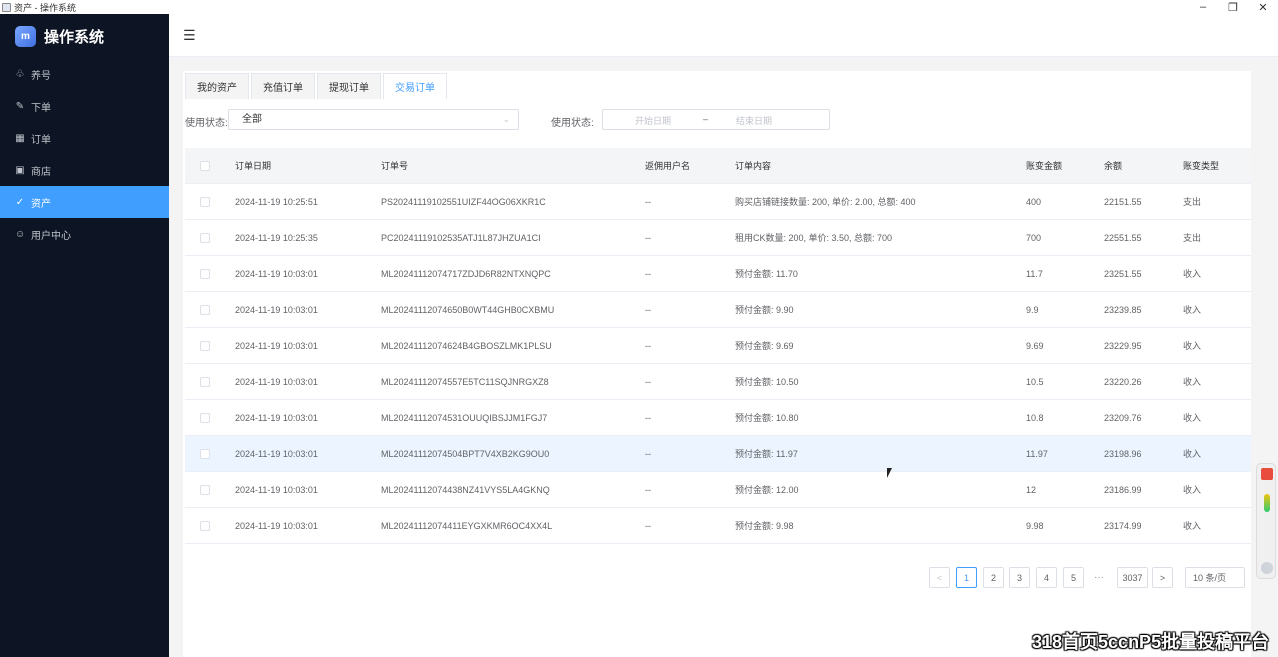 The image size is (1278, 657). Describe the element at coordinates (1044, 166) in the screenshot. I see `column-header-amount: 账变金额` at that location.